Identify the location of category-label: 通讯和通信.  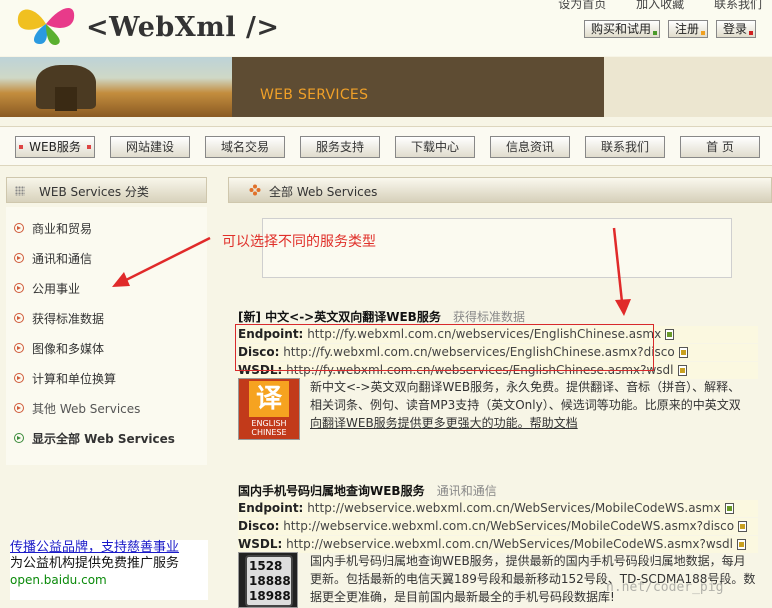
(62, 258).